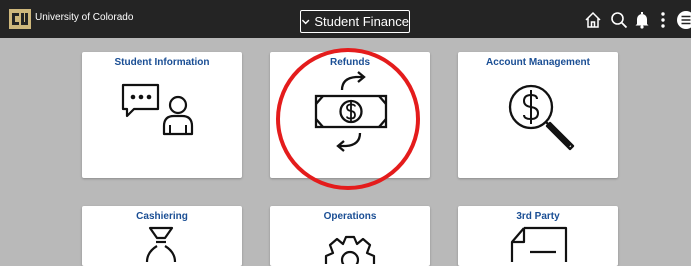  I want to click on search-icon, so click(619, 20).